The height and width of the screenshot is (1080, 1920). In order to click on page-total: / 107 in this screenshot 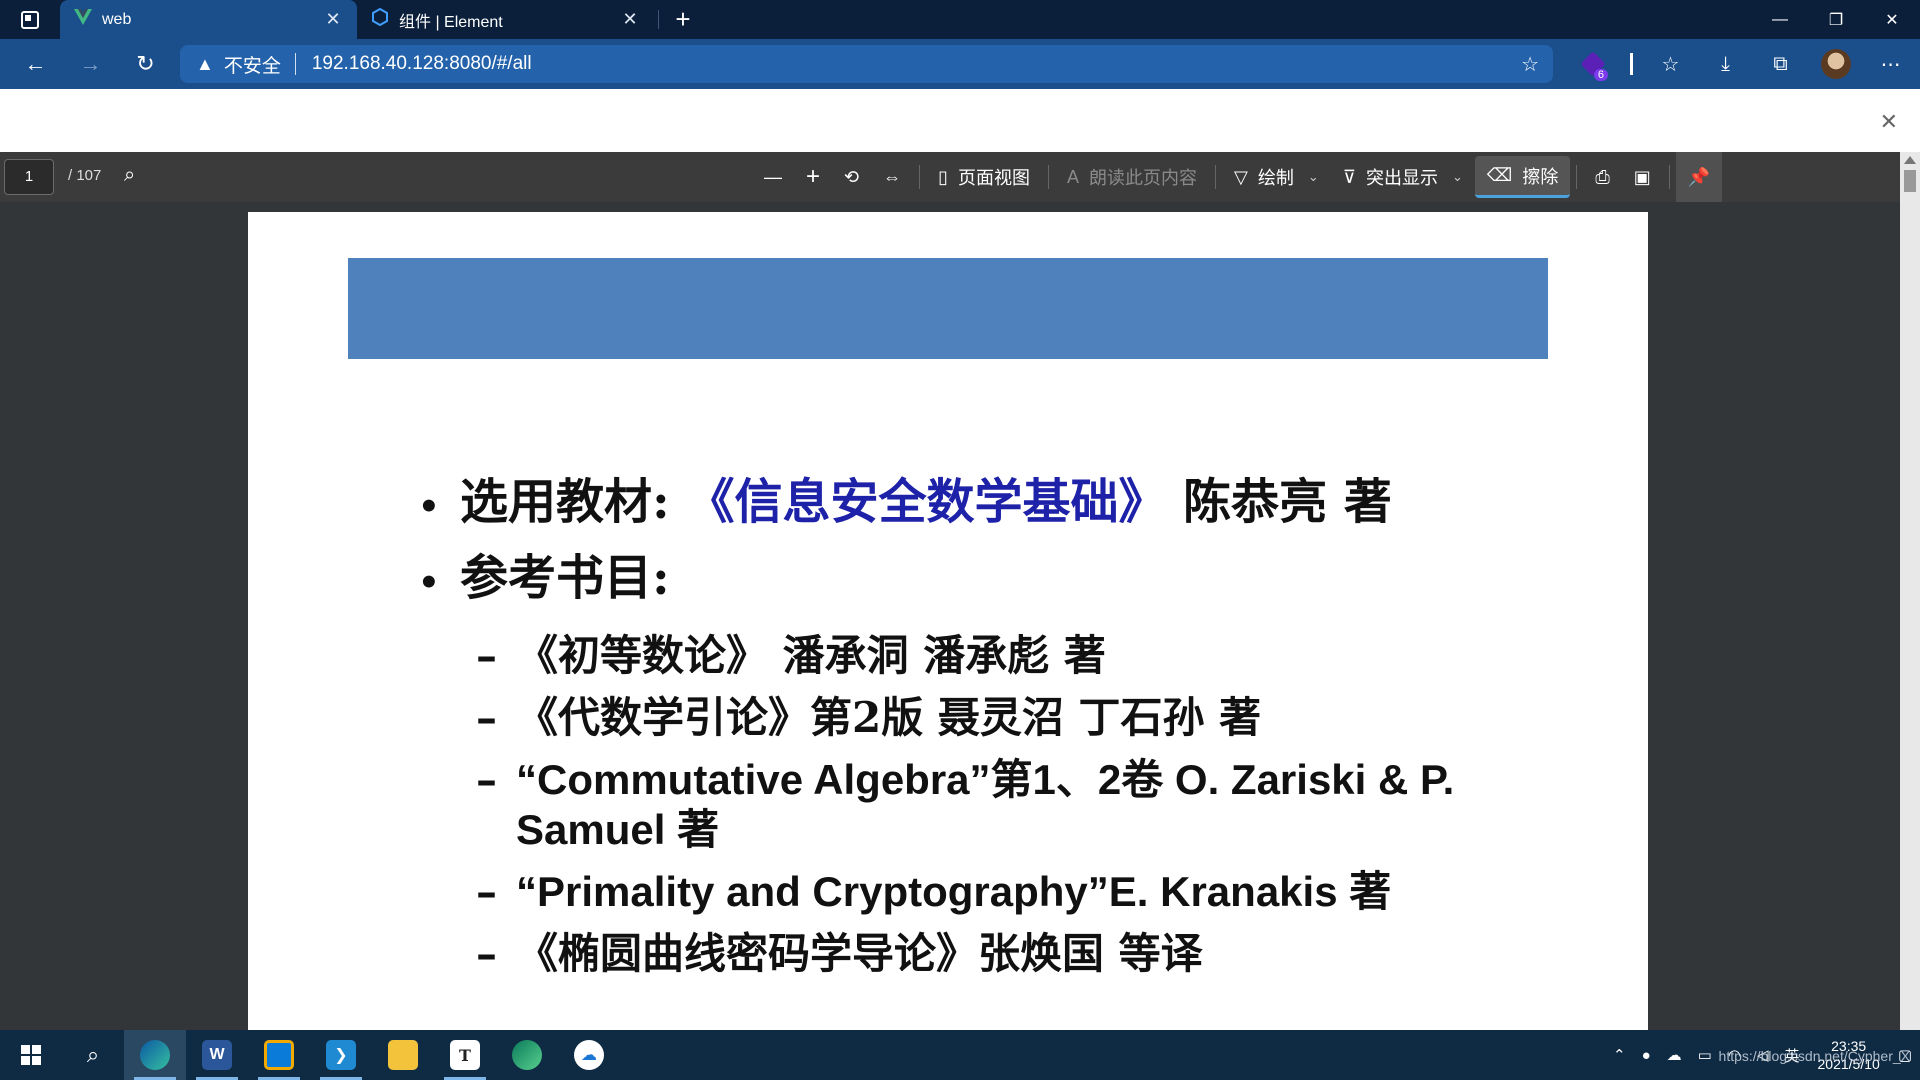, I will do `click(85, 175)`.